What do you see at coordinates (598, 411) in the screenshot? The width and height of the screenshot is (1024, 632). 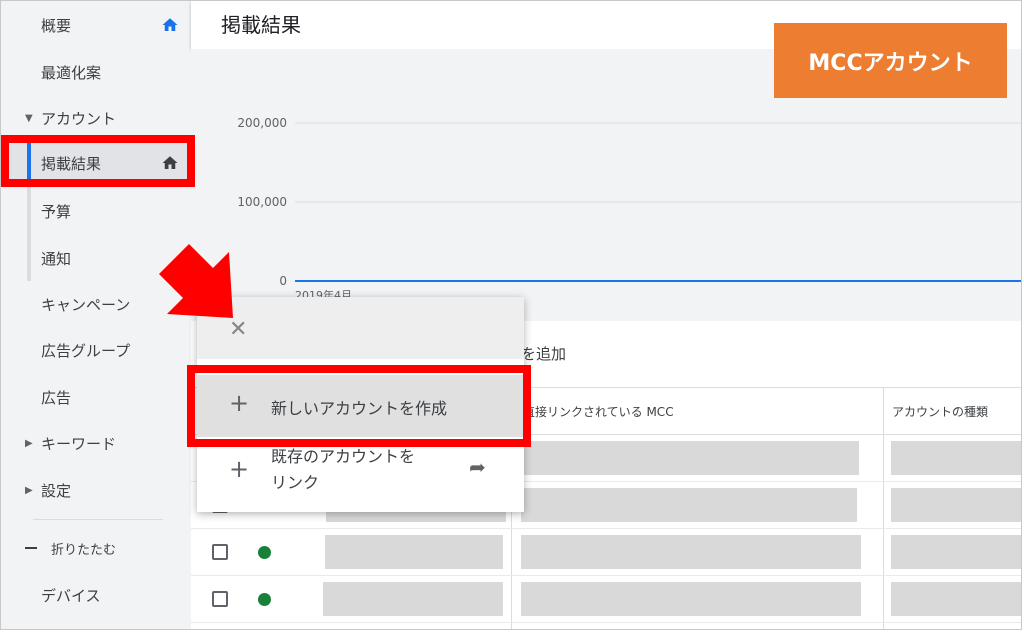 I see `column-header-direct-mcc: 直接リンクされている MCC` at bounding box center [598, 411].